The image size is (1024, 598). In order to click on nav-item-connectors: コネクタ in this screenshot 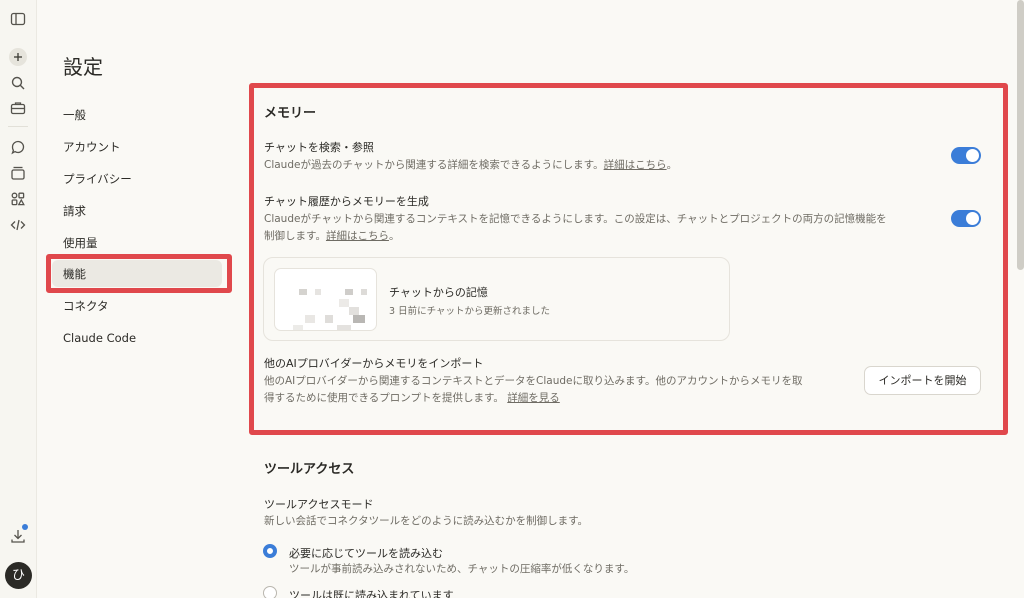, I will do `click(86, 306)`.